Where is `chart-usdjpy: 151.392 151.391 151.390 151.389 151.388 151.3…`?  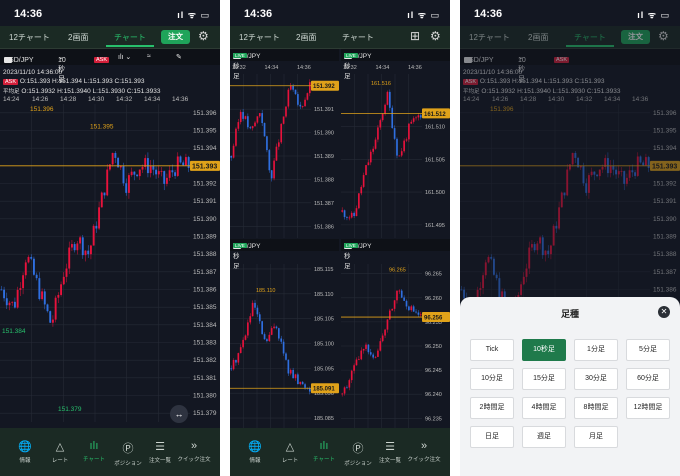
chart-usdjpy: 151.392 151.391 151.390 151.389 151.388 151.3… is located at coordinates (284, 150).